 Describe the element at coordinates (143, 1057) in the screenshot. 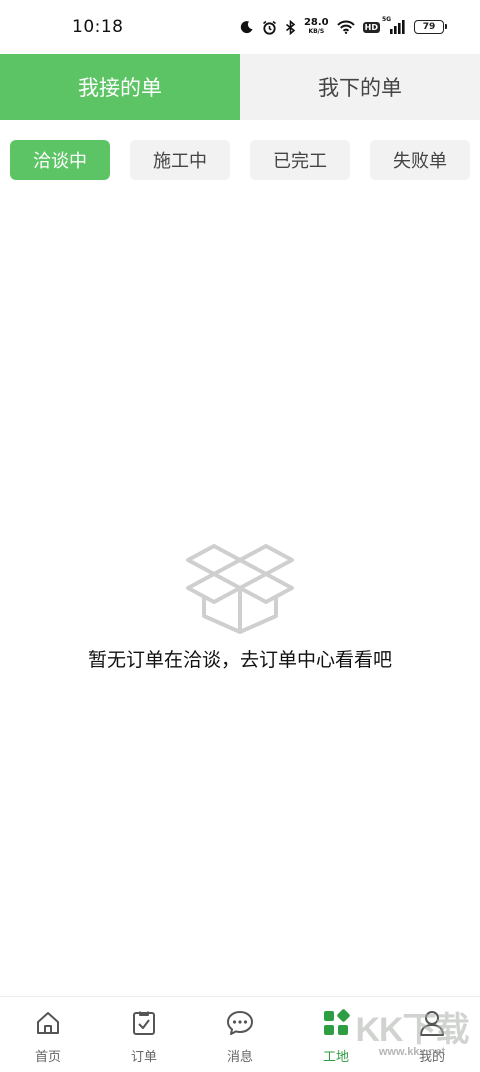

I see `nav-orders-label: 订单` at that location.